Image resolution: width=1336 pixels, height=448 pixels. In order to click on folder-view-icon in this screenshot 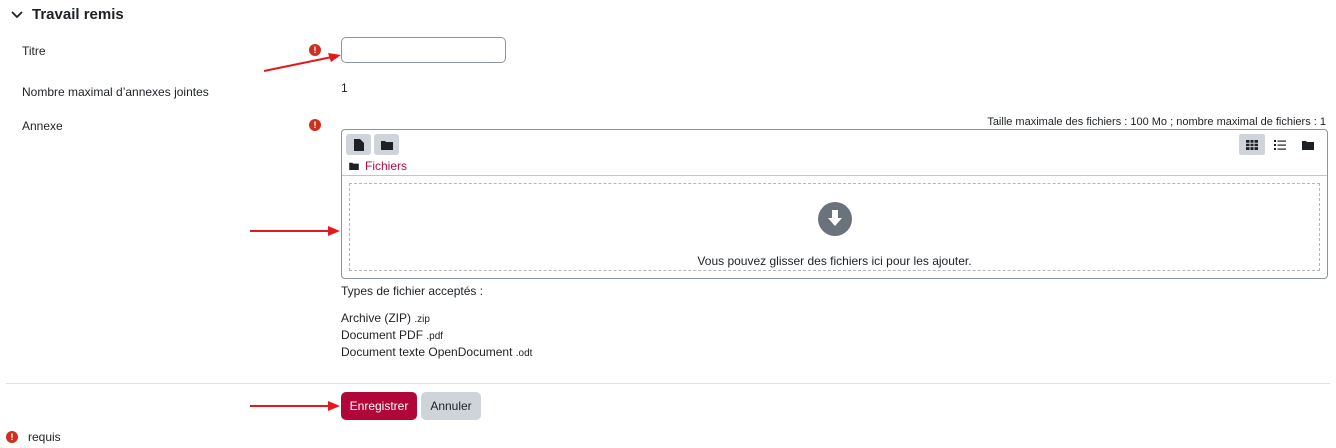, I will do `click(1308, 145)`.